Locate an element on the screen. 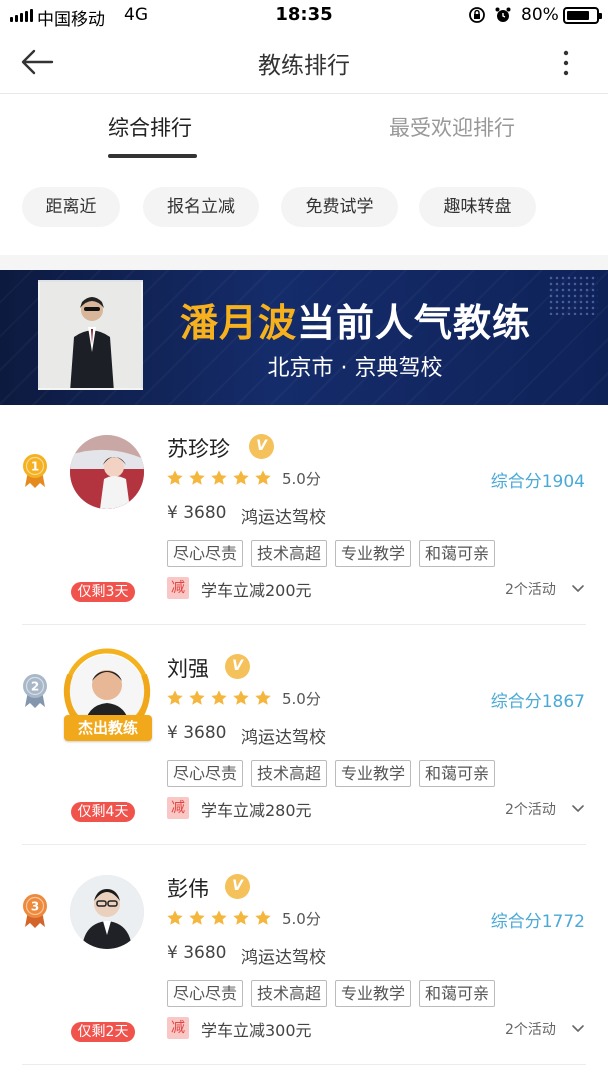 The image size is (608, 1081). tab-most-popular-ranking: 最受欢迎排行 is located at coordinates (452, 127).